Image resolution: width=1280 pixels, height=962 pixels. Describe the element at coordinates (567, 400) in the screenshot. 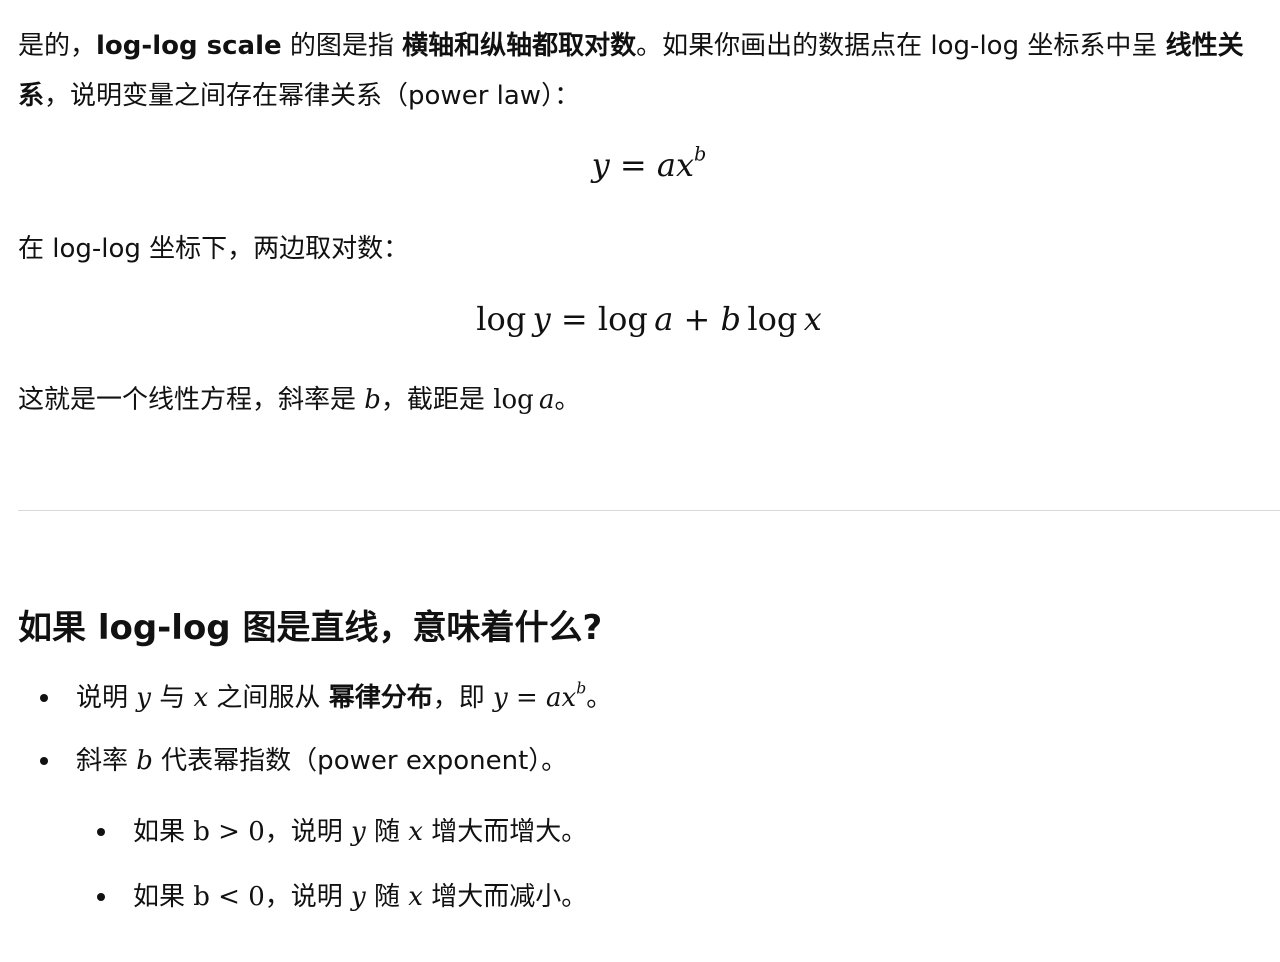

I see `paragraph-text: 。` at that location.